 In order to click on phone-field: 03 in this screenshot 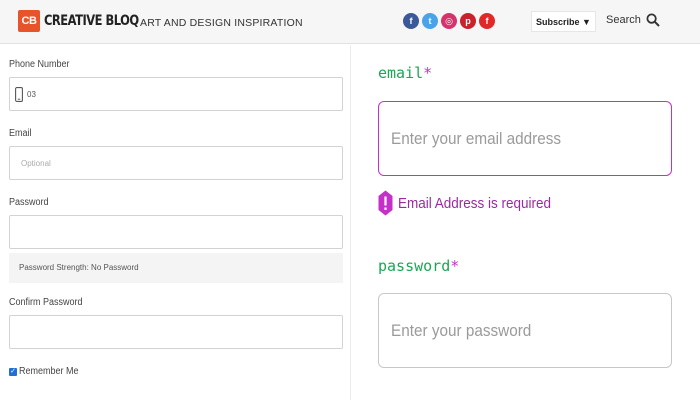, I will do `click(176, 94)`.